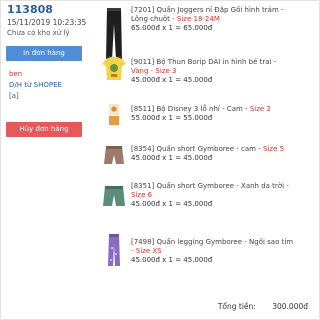 This screenshot has width=320, height=320. I want to click on print-order-button: In đơn hàng, so click(44, 53).